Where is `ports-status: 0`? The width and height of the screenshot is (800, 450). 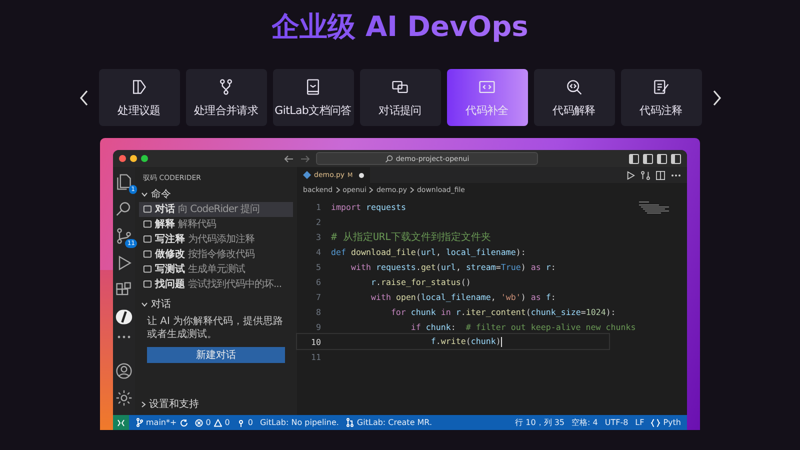
ports-status: 0 is located at coordinates (244, 422).